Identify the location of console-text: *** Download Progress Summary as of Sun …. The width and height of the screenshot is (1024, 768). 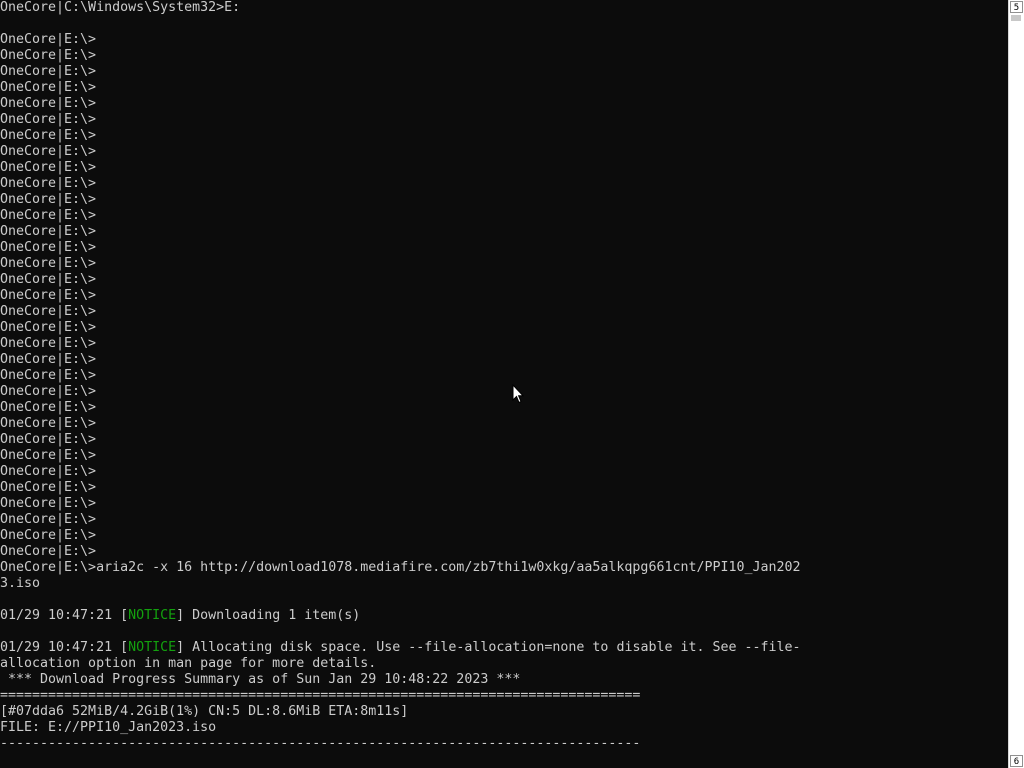
(260, 679).